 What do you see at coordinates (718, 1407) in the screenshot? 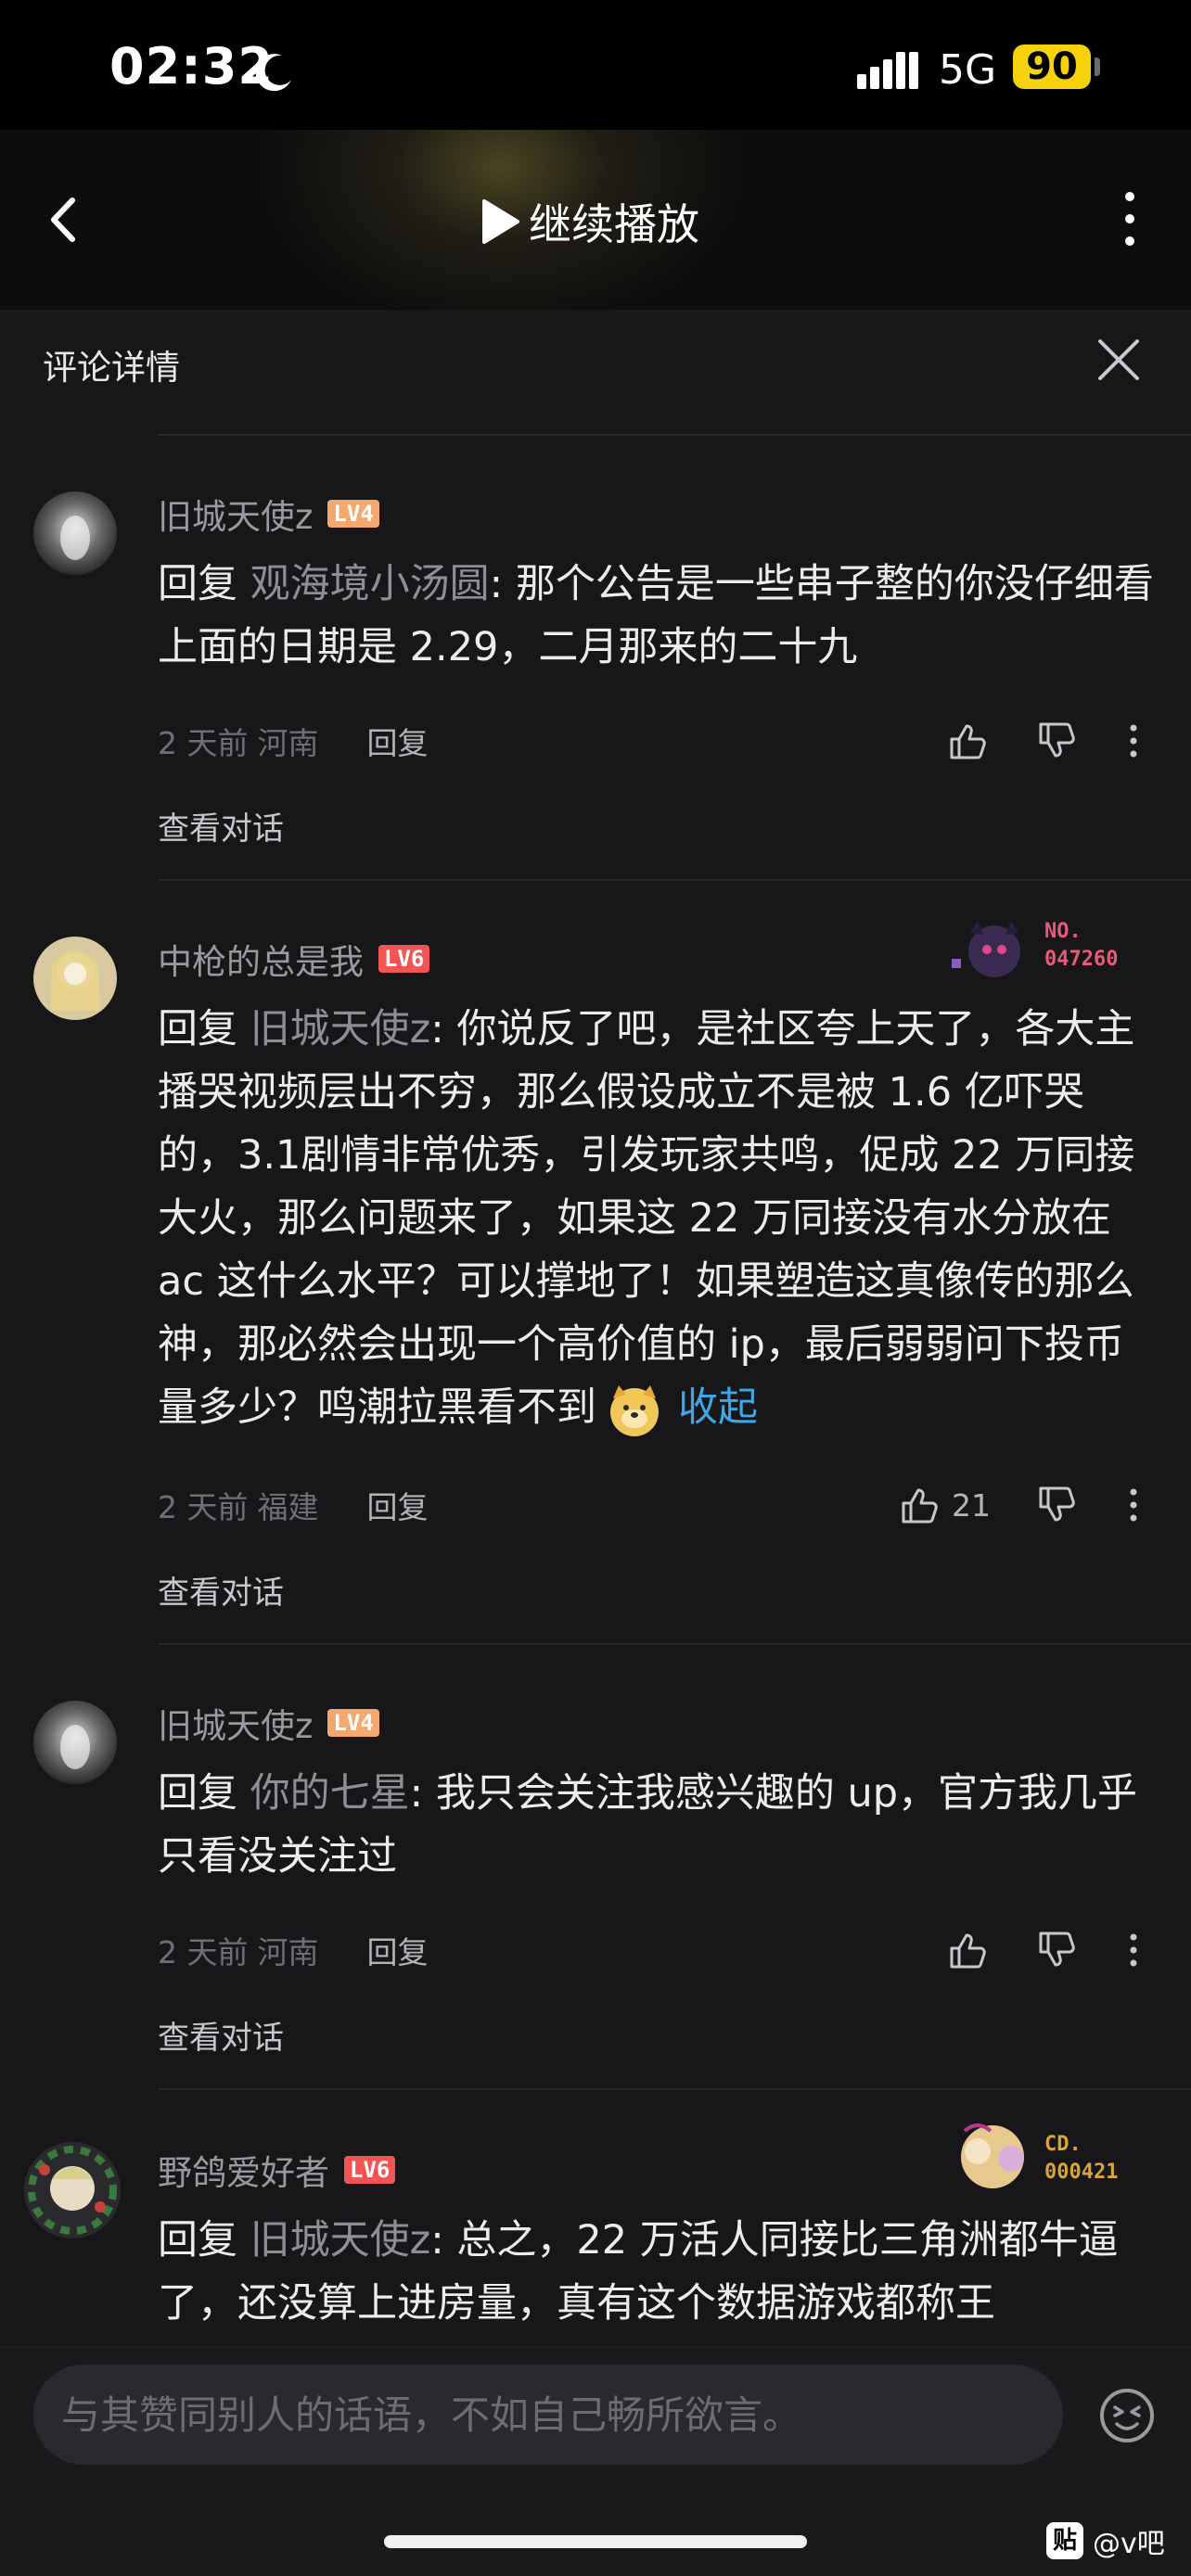
I see `collapse-link: 收起` at bounding box center [718, 1407].